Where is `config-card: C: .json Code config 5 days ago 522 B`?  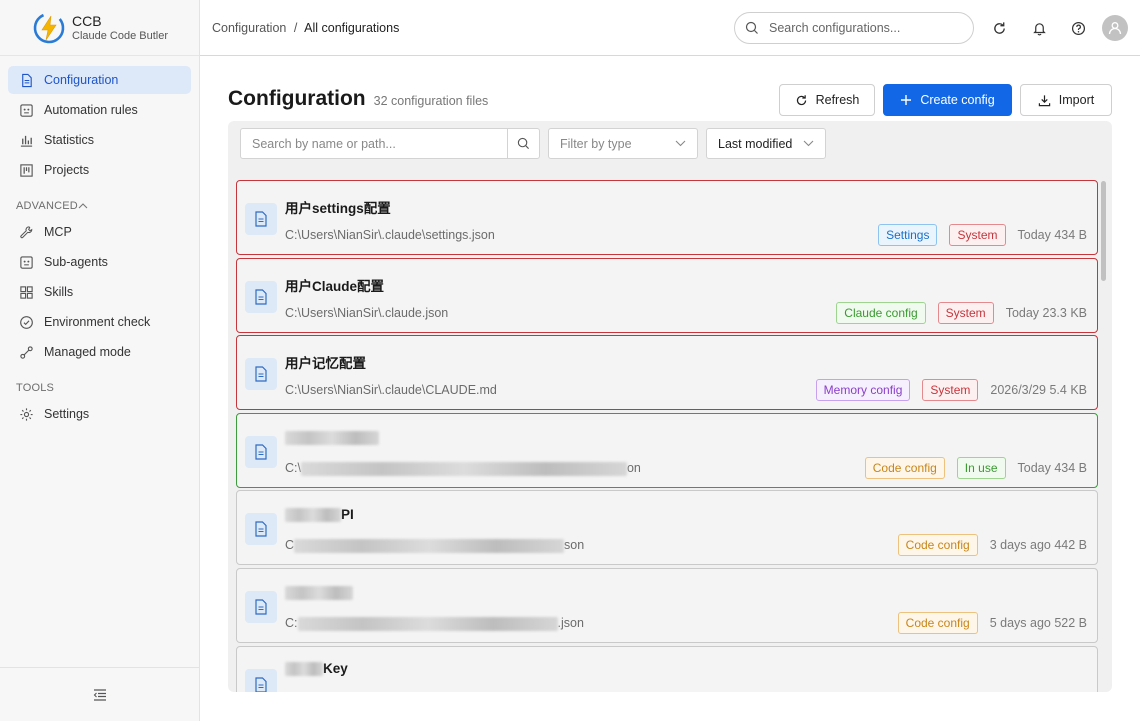
config-card: C: .json Code config 5 days ago 522 B is located at coordinates (667, 605).